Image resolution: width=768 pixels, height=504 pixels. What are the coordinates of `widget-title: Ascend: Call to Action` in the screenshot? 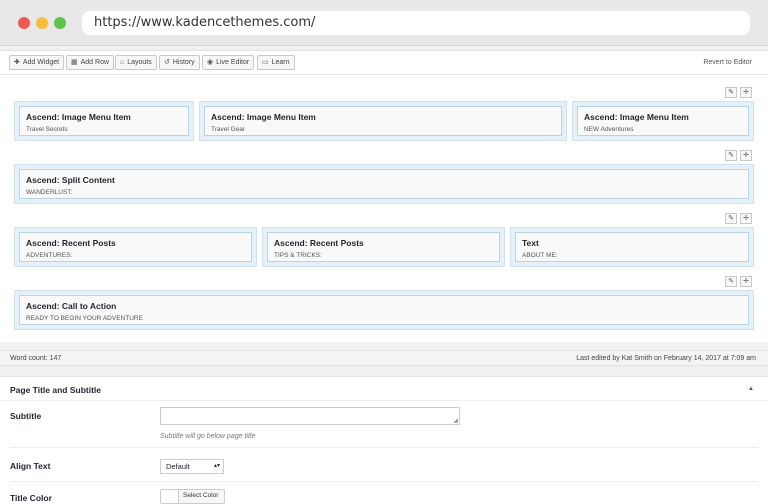 It's located at (71, 306).